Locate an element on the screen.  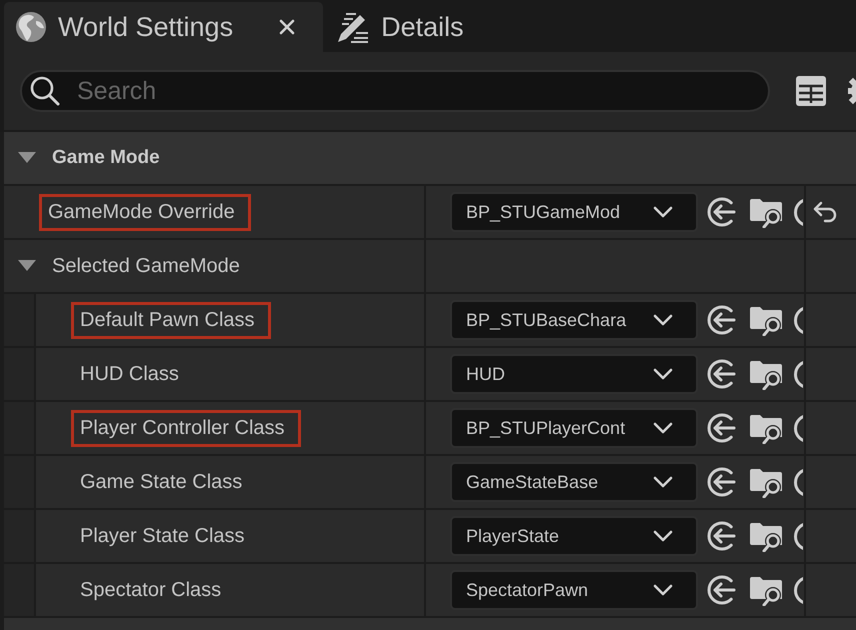
class-dropdown: GameStateBase is located at coordinates (574, 482).